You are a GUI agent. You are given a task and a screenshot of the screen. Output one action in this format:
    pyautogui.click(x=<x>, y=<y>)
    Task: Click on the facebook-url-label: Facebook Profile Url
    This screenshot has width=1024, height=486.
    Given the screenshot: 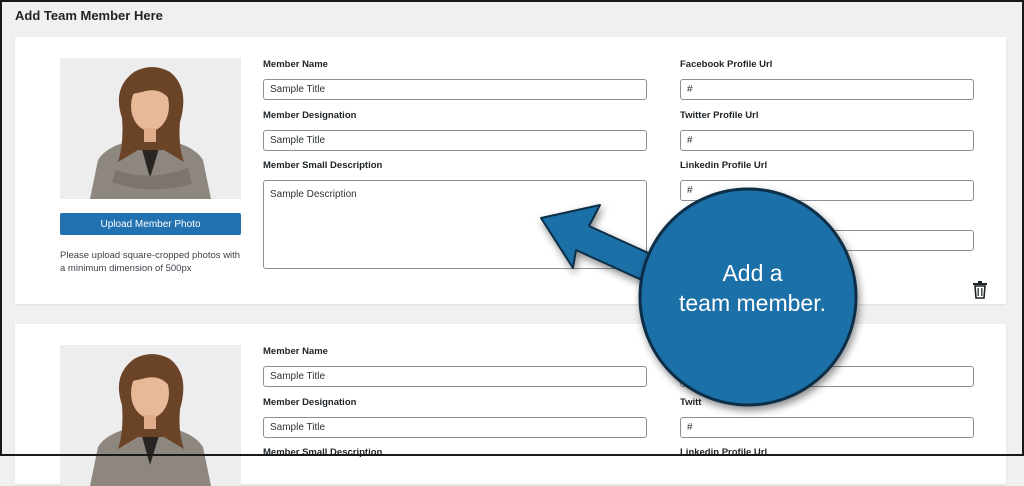 What is the action you would take?
    pyautogui.click(x=726, y=64)
    